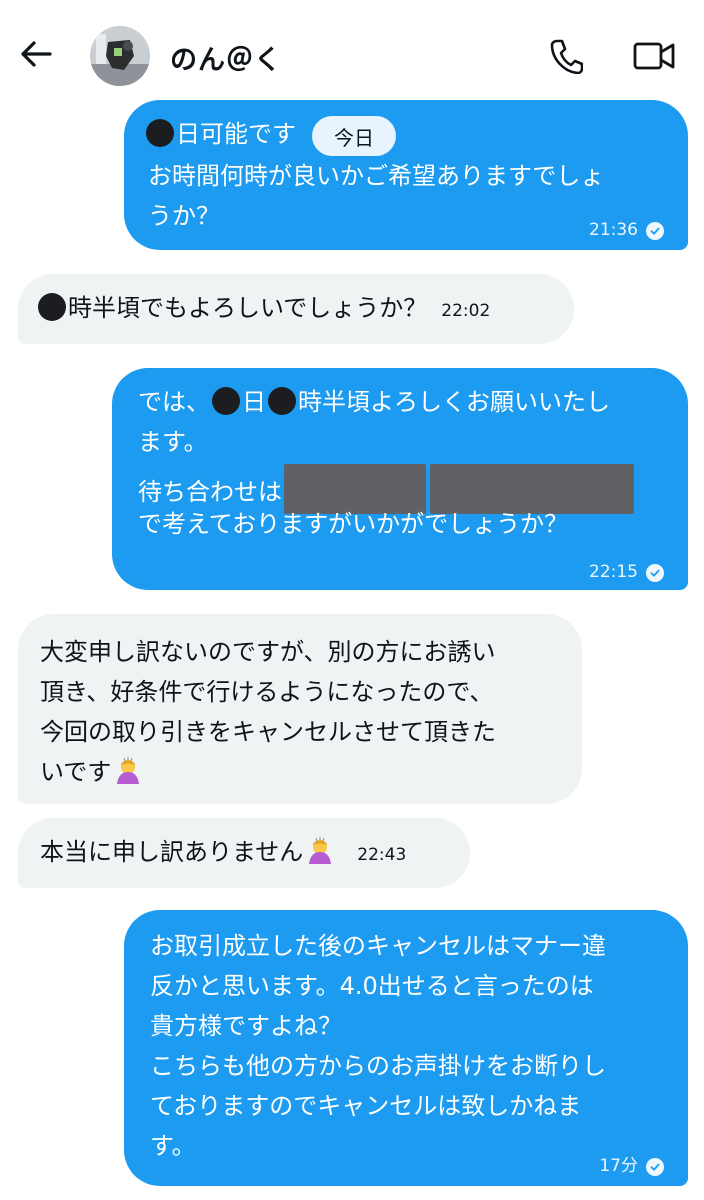 The image size is (704, 1200). I want to click on message-text: では、, so click(174, 402).